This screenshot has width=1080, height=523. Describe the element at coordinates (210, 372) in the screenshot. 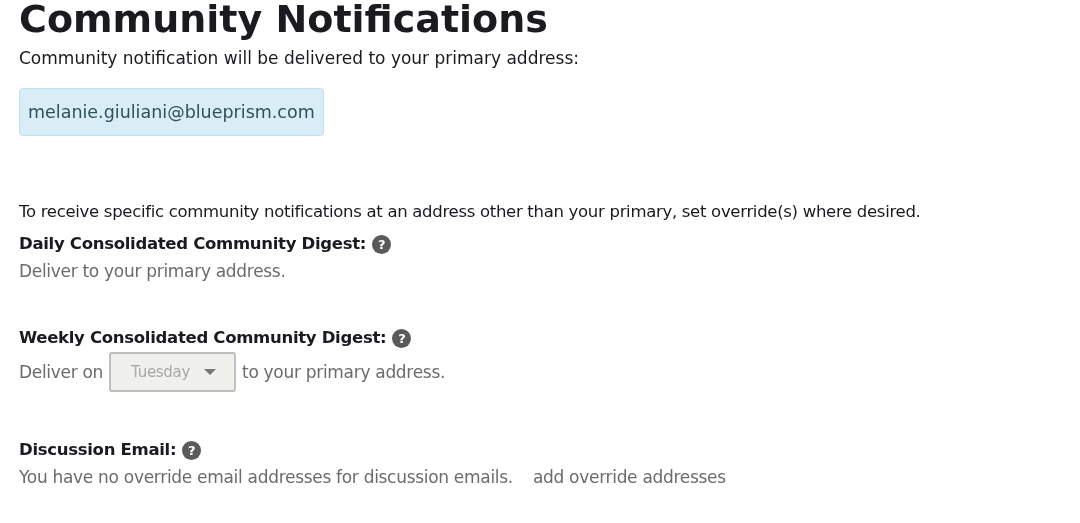

I see `caret-icon` at that location.